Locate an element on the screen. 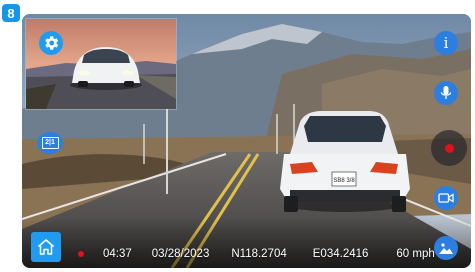 Image resolution: width=475 pixels, height=272 pixels. microphone-button is located at coordinates (446, 93).